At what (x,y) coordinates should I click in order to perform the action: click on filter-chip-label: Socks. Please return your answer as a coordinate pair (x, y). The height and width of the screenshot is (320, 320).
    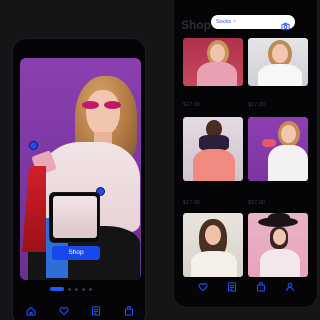
    Looking at the image, I should click on (223, 22).